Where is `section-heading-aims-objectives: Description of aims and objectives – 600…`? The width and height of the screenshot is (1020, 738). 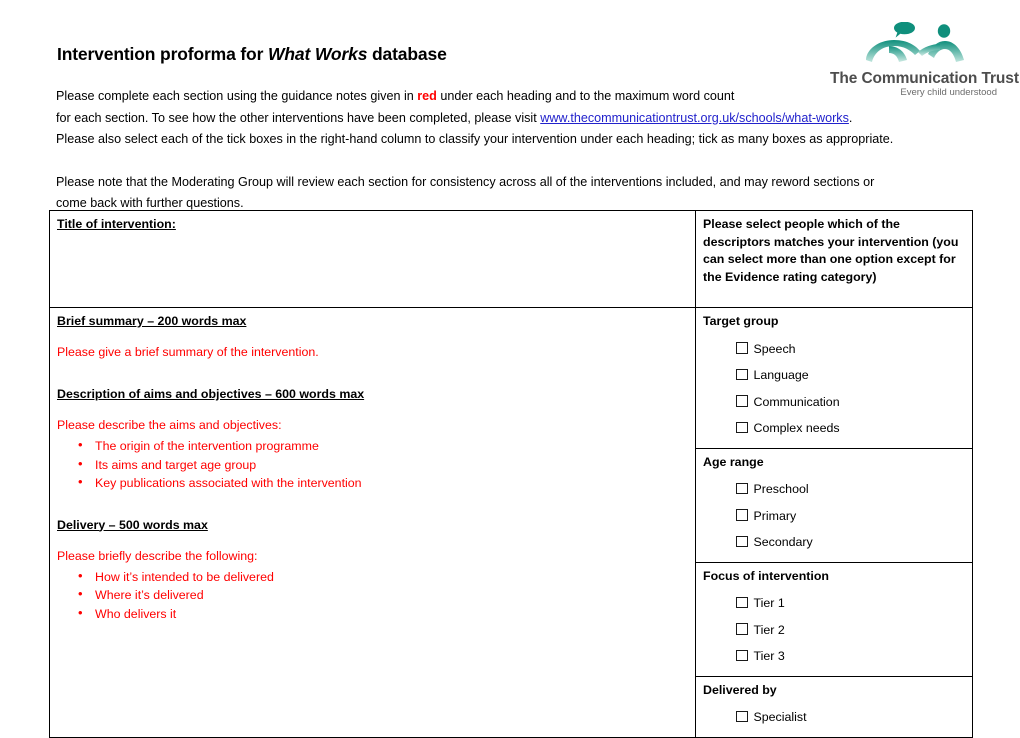
section-heading-aims-objectives: Description of aims and objectives – 600… is located at coordinates (211, 394).